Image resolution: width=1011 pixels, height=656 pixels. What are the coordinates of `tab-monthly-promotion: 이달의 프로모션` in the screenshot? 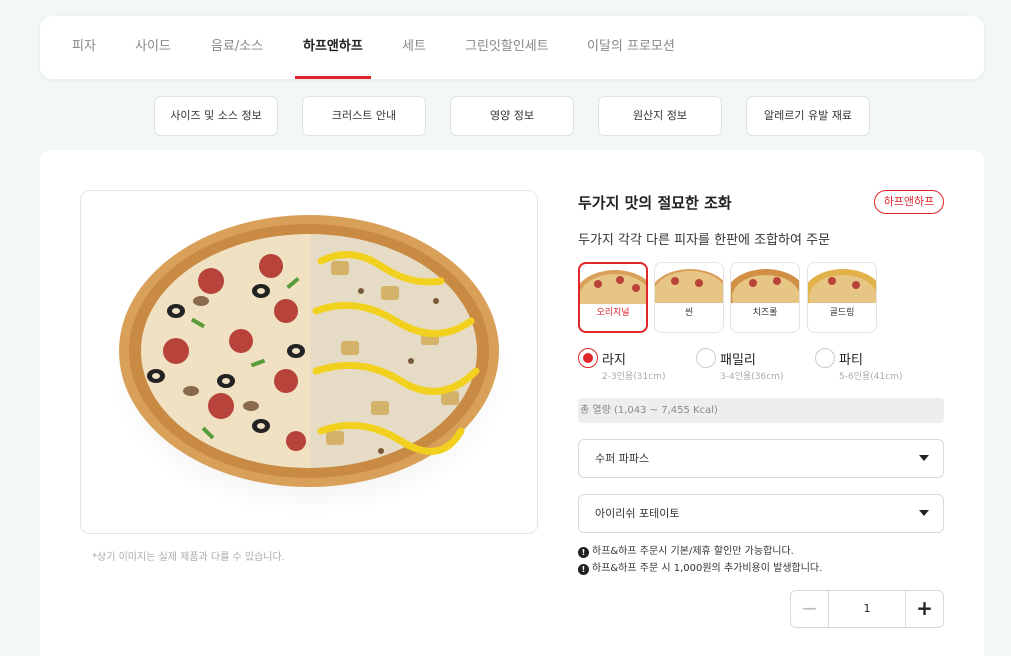 It's located at (631, 47).